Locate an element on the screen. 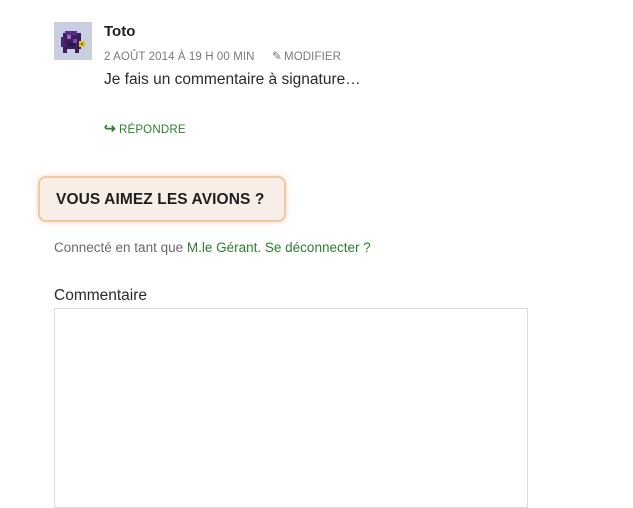  edit-link: ✎ MODIFIER is located at coordinates (306, 56).